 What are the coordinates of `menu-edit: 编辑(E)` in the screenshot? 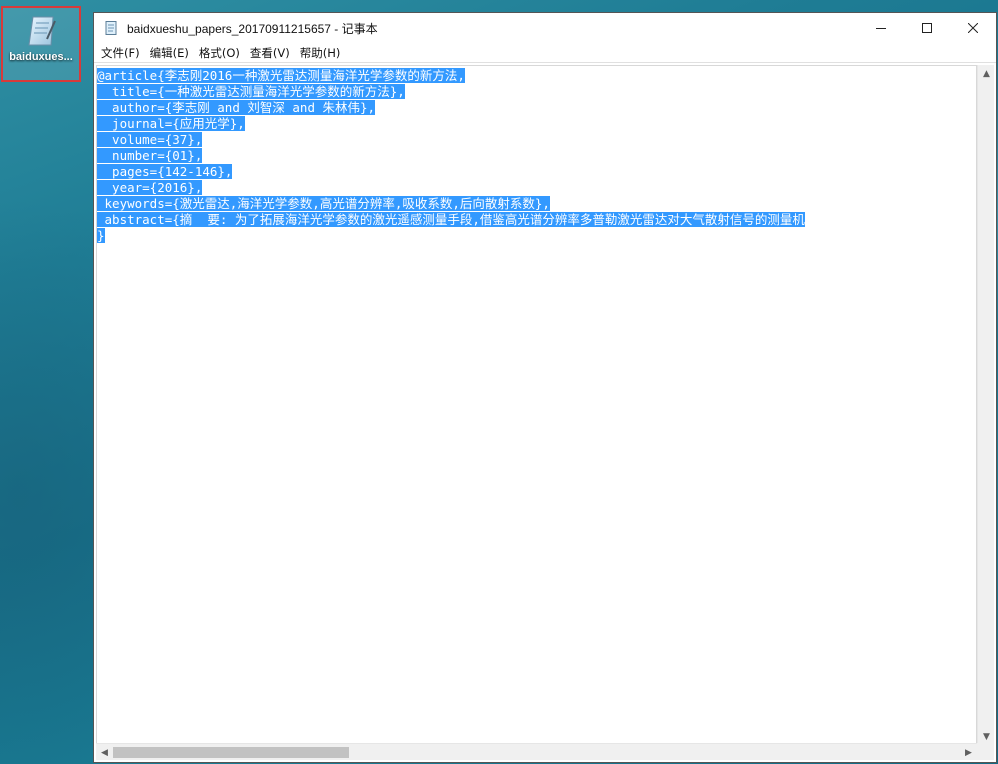 It's located at (169, 53).